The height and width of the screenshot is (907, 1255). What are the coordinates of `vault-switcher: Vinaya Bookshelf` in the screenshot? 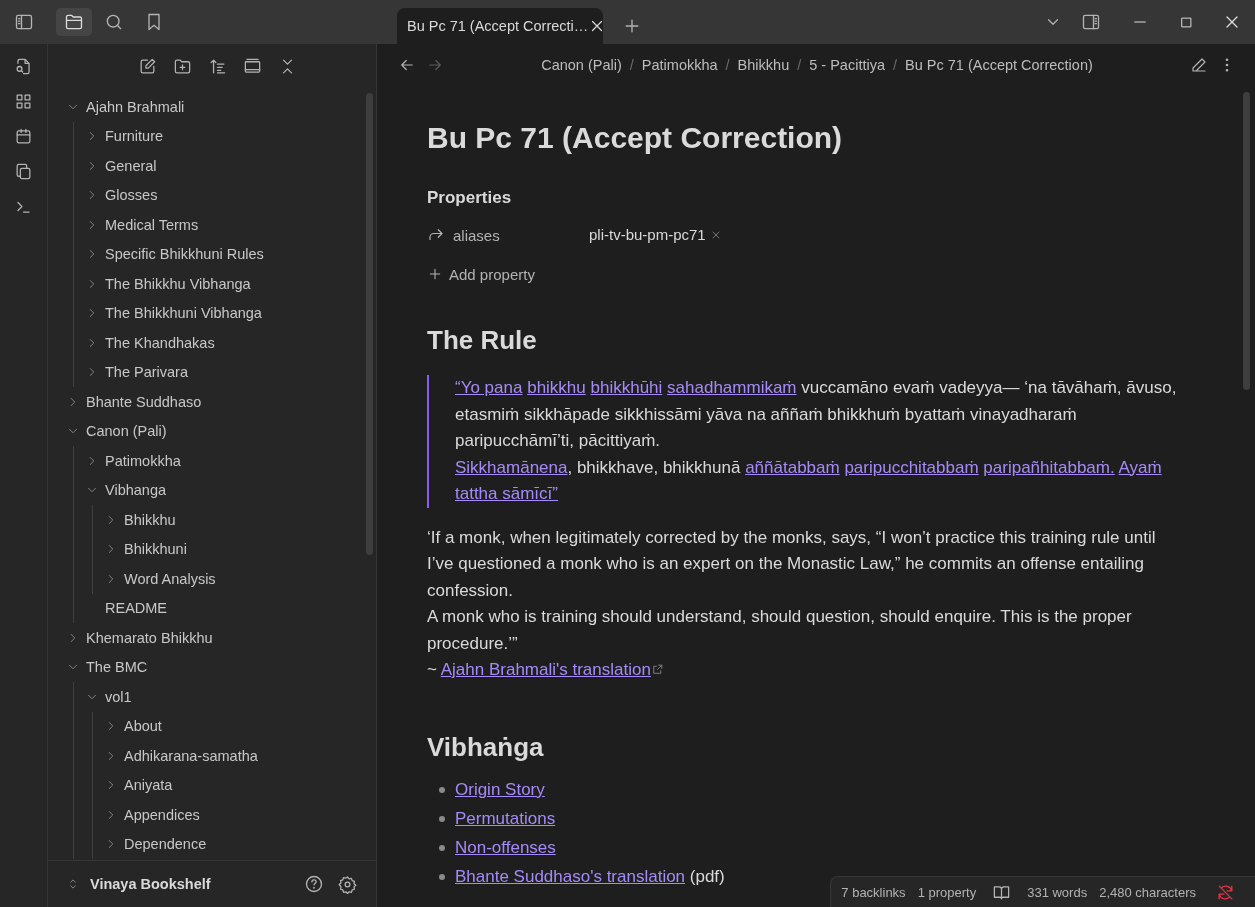 It's located at (138, 884).